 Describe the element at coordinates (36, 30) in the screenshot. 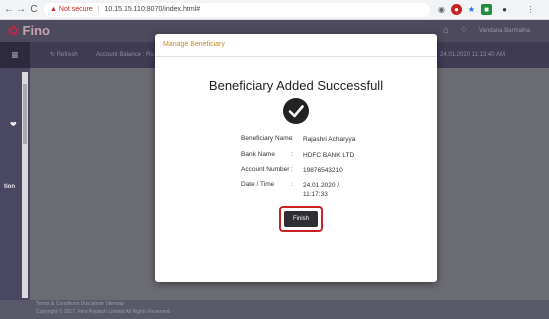

I see `logo-text: Fino` at that location.